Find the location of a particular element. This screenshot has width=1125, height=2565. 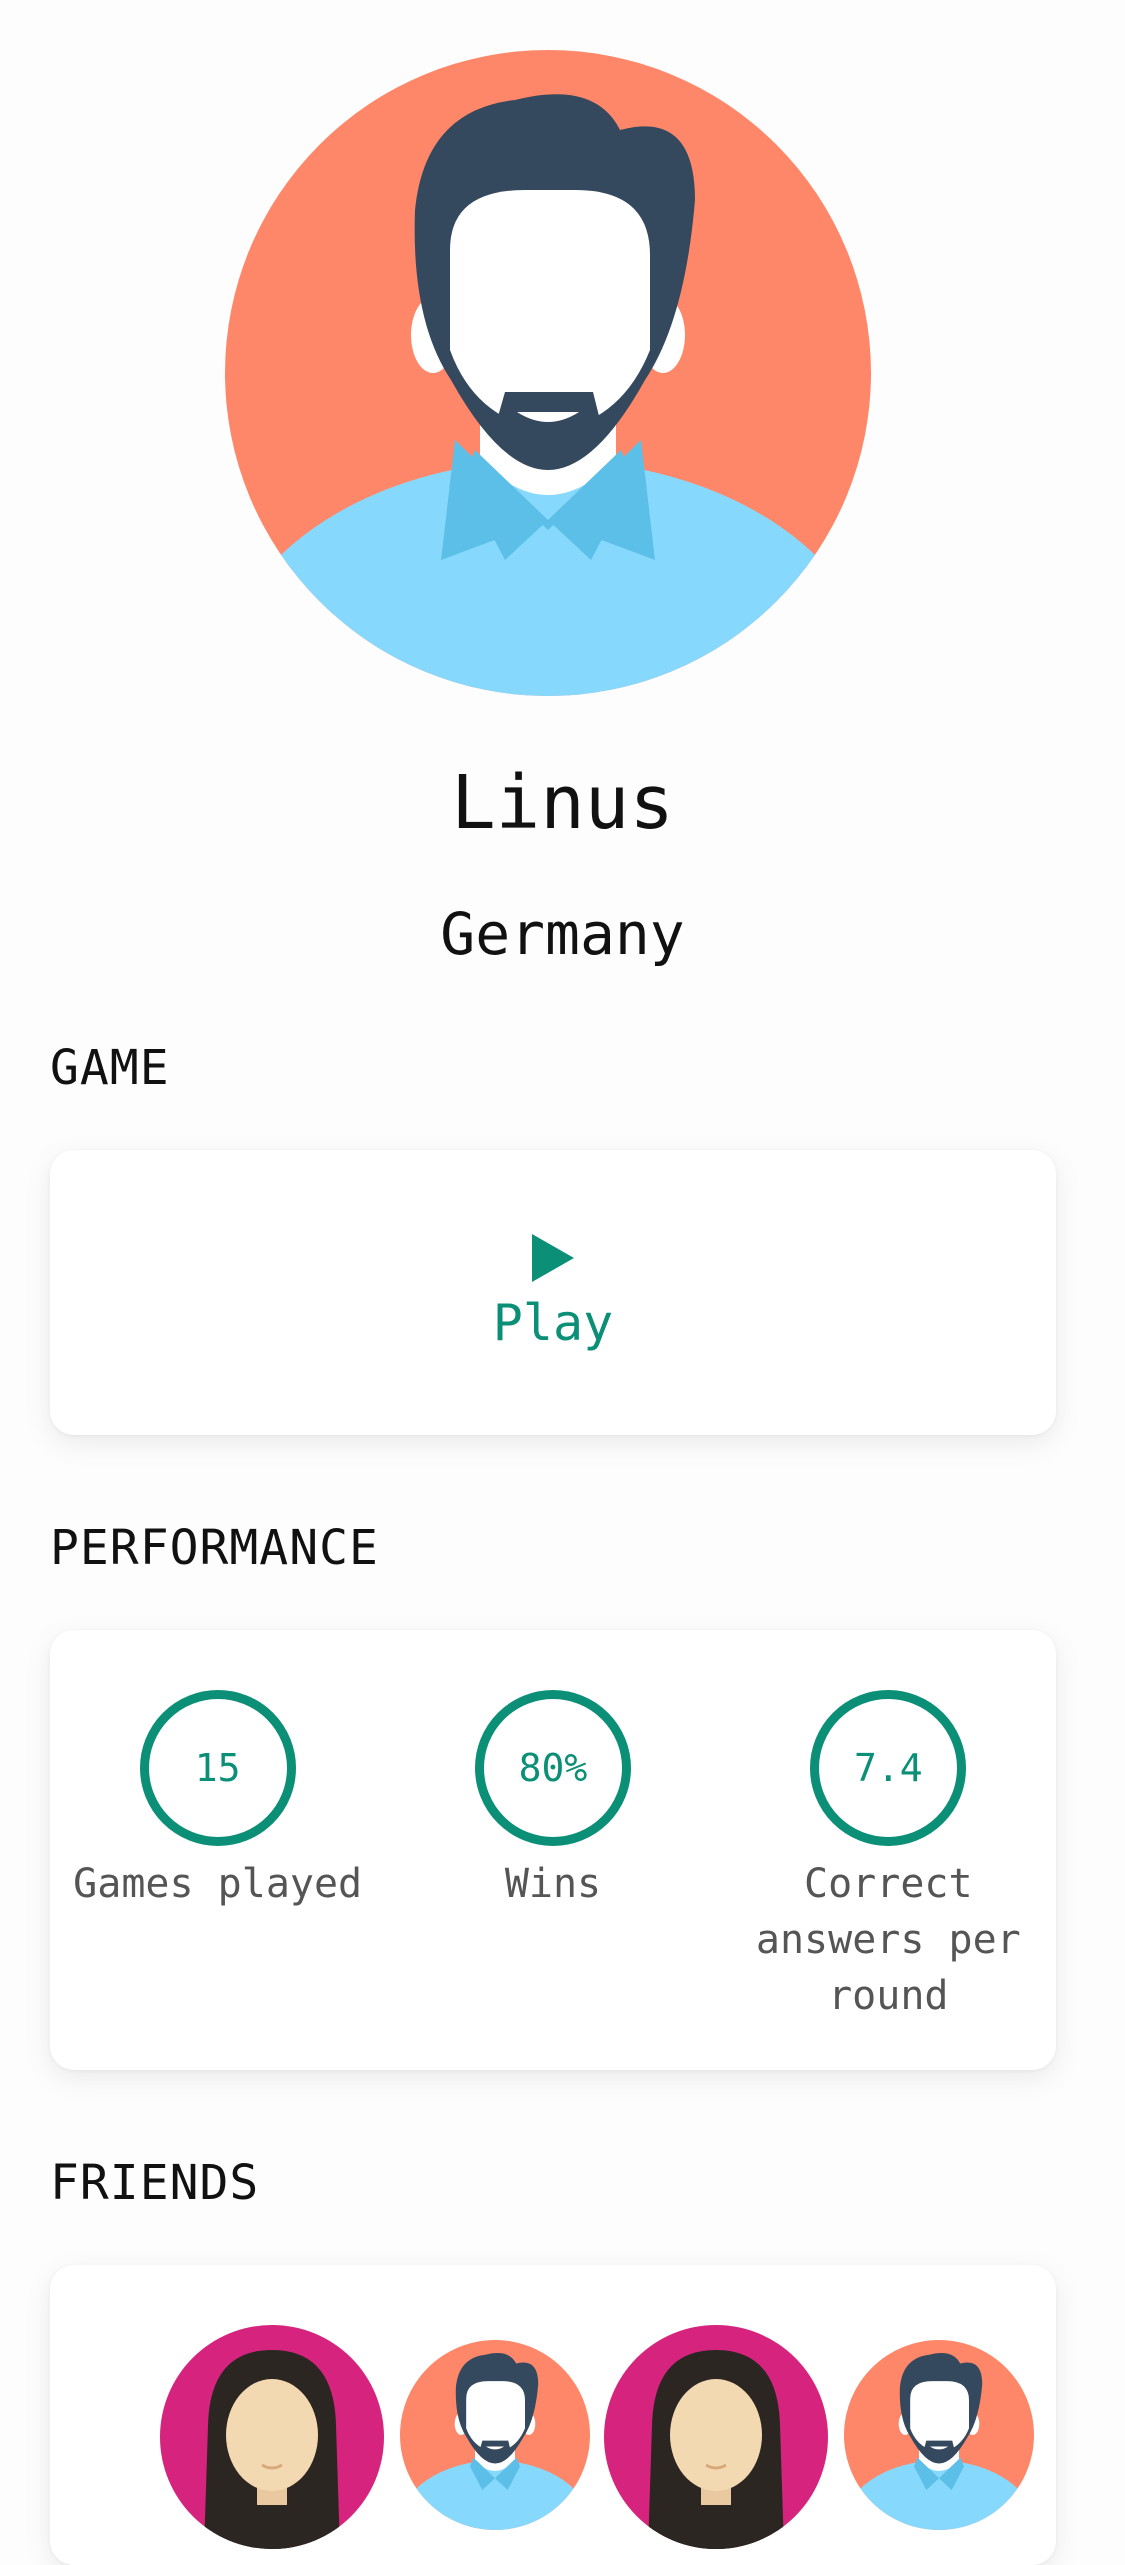

stat-value: 7.4 is located at coordinates (888, 1768).